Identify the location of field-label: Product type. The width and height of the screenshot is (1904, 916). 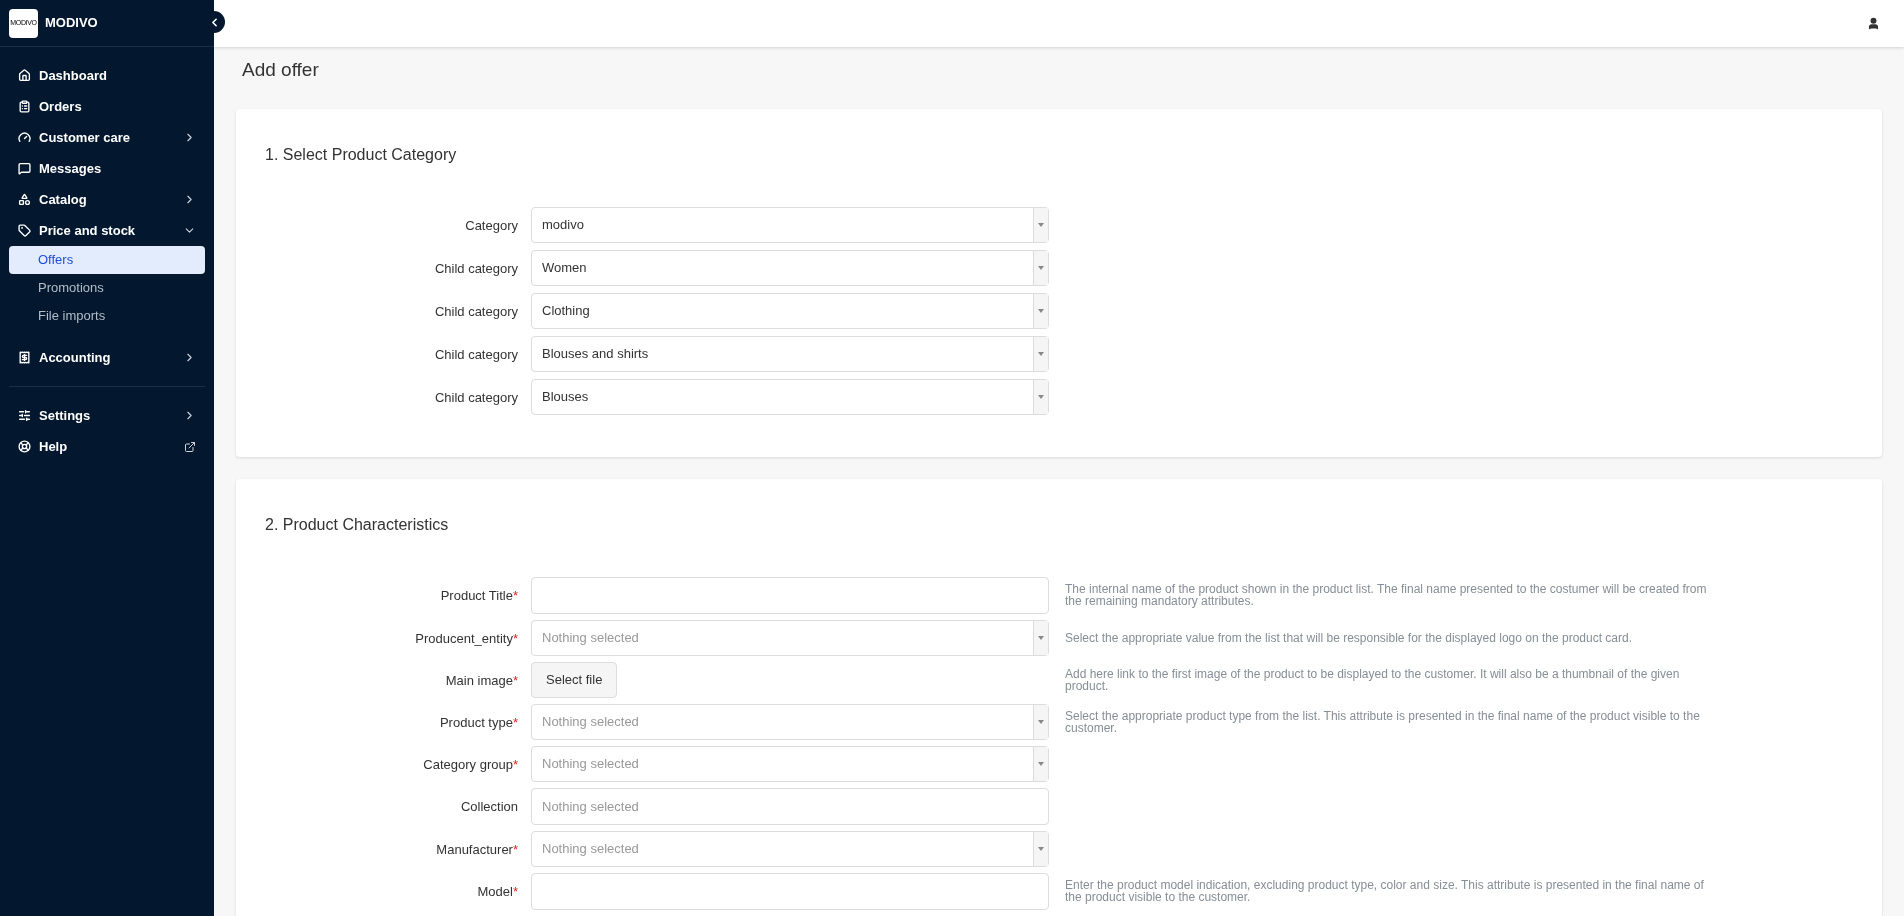
(476, 722).